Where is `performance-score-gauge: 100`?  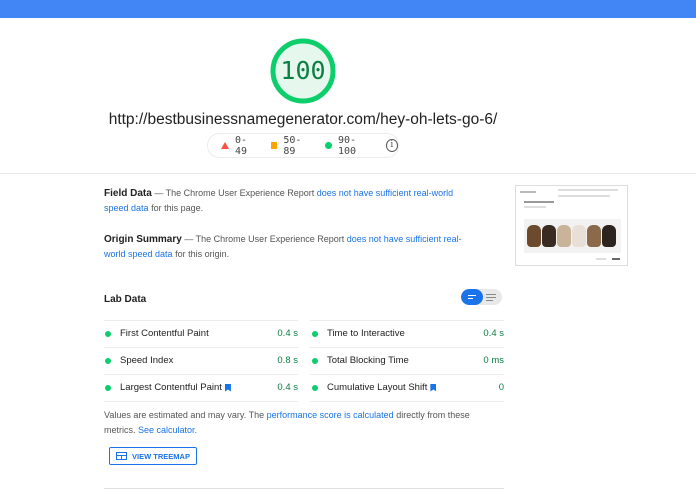
performance-score-gauge: 100 is located at coordinates (303, 71).